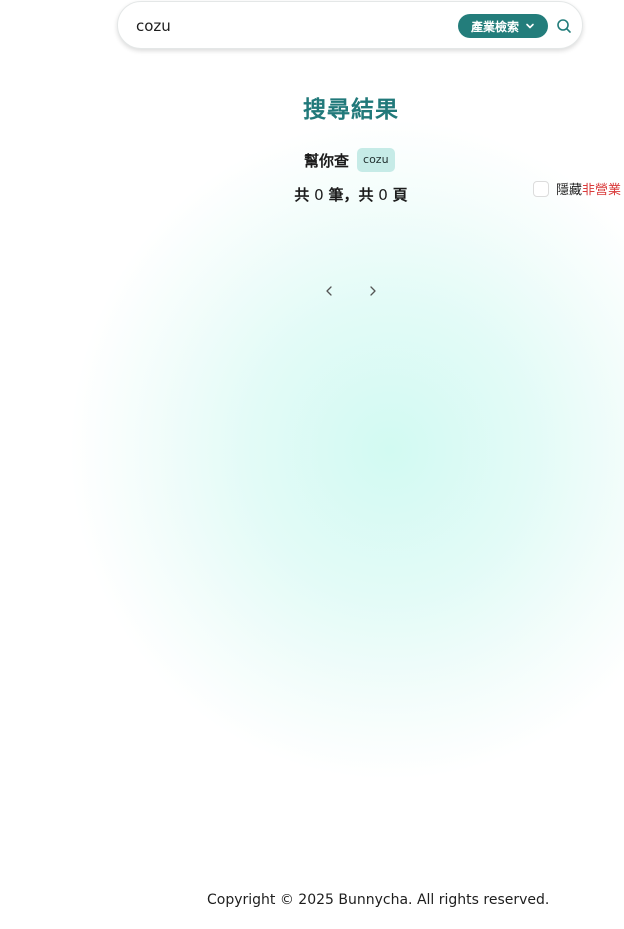 Image resolution: width=624 pixels, height=929 pixels. What do you see at coordinates (569, 190) in the screenshot?
I see `hide-prefix: 隱藏` at bounding box center [569, 190].